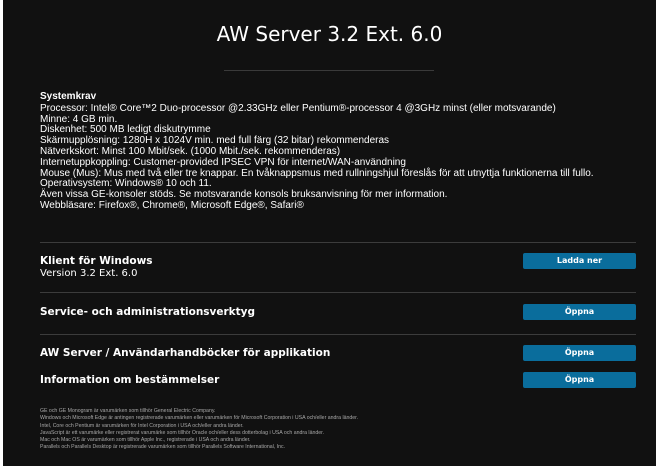 This screenshot has width=665, height=466. I want to click on page-title: AW Server 3.2 Ext. 6.0, so click(329, 34).